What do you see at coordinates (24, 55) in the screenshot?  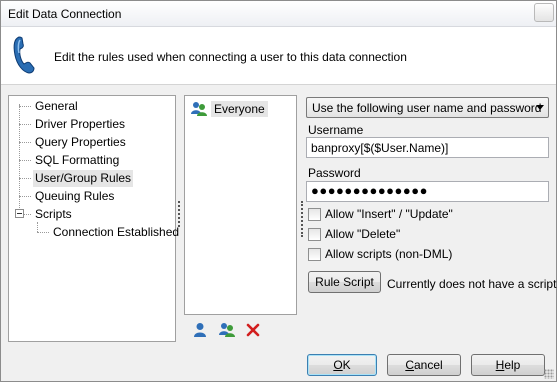 I see `telephone-icon` at bounding box center [24, 55].